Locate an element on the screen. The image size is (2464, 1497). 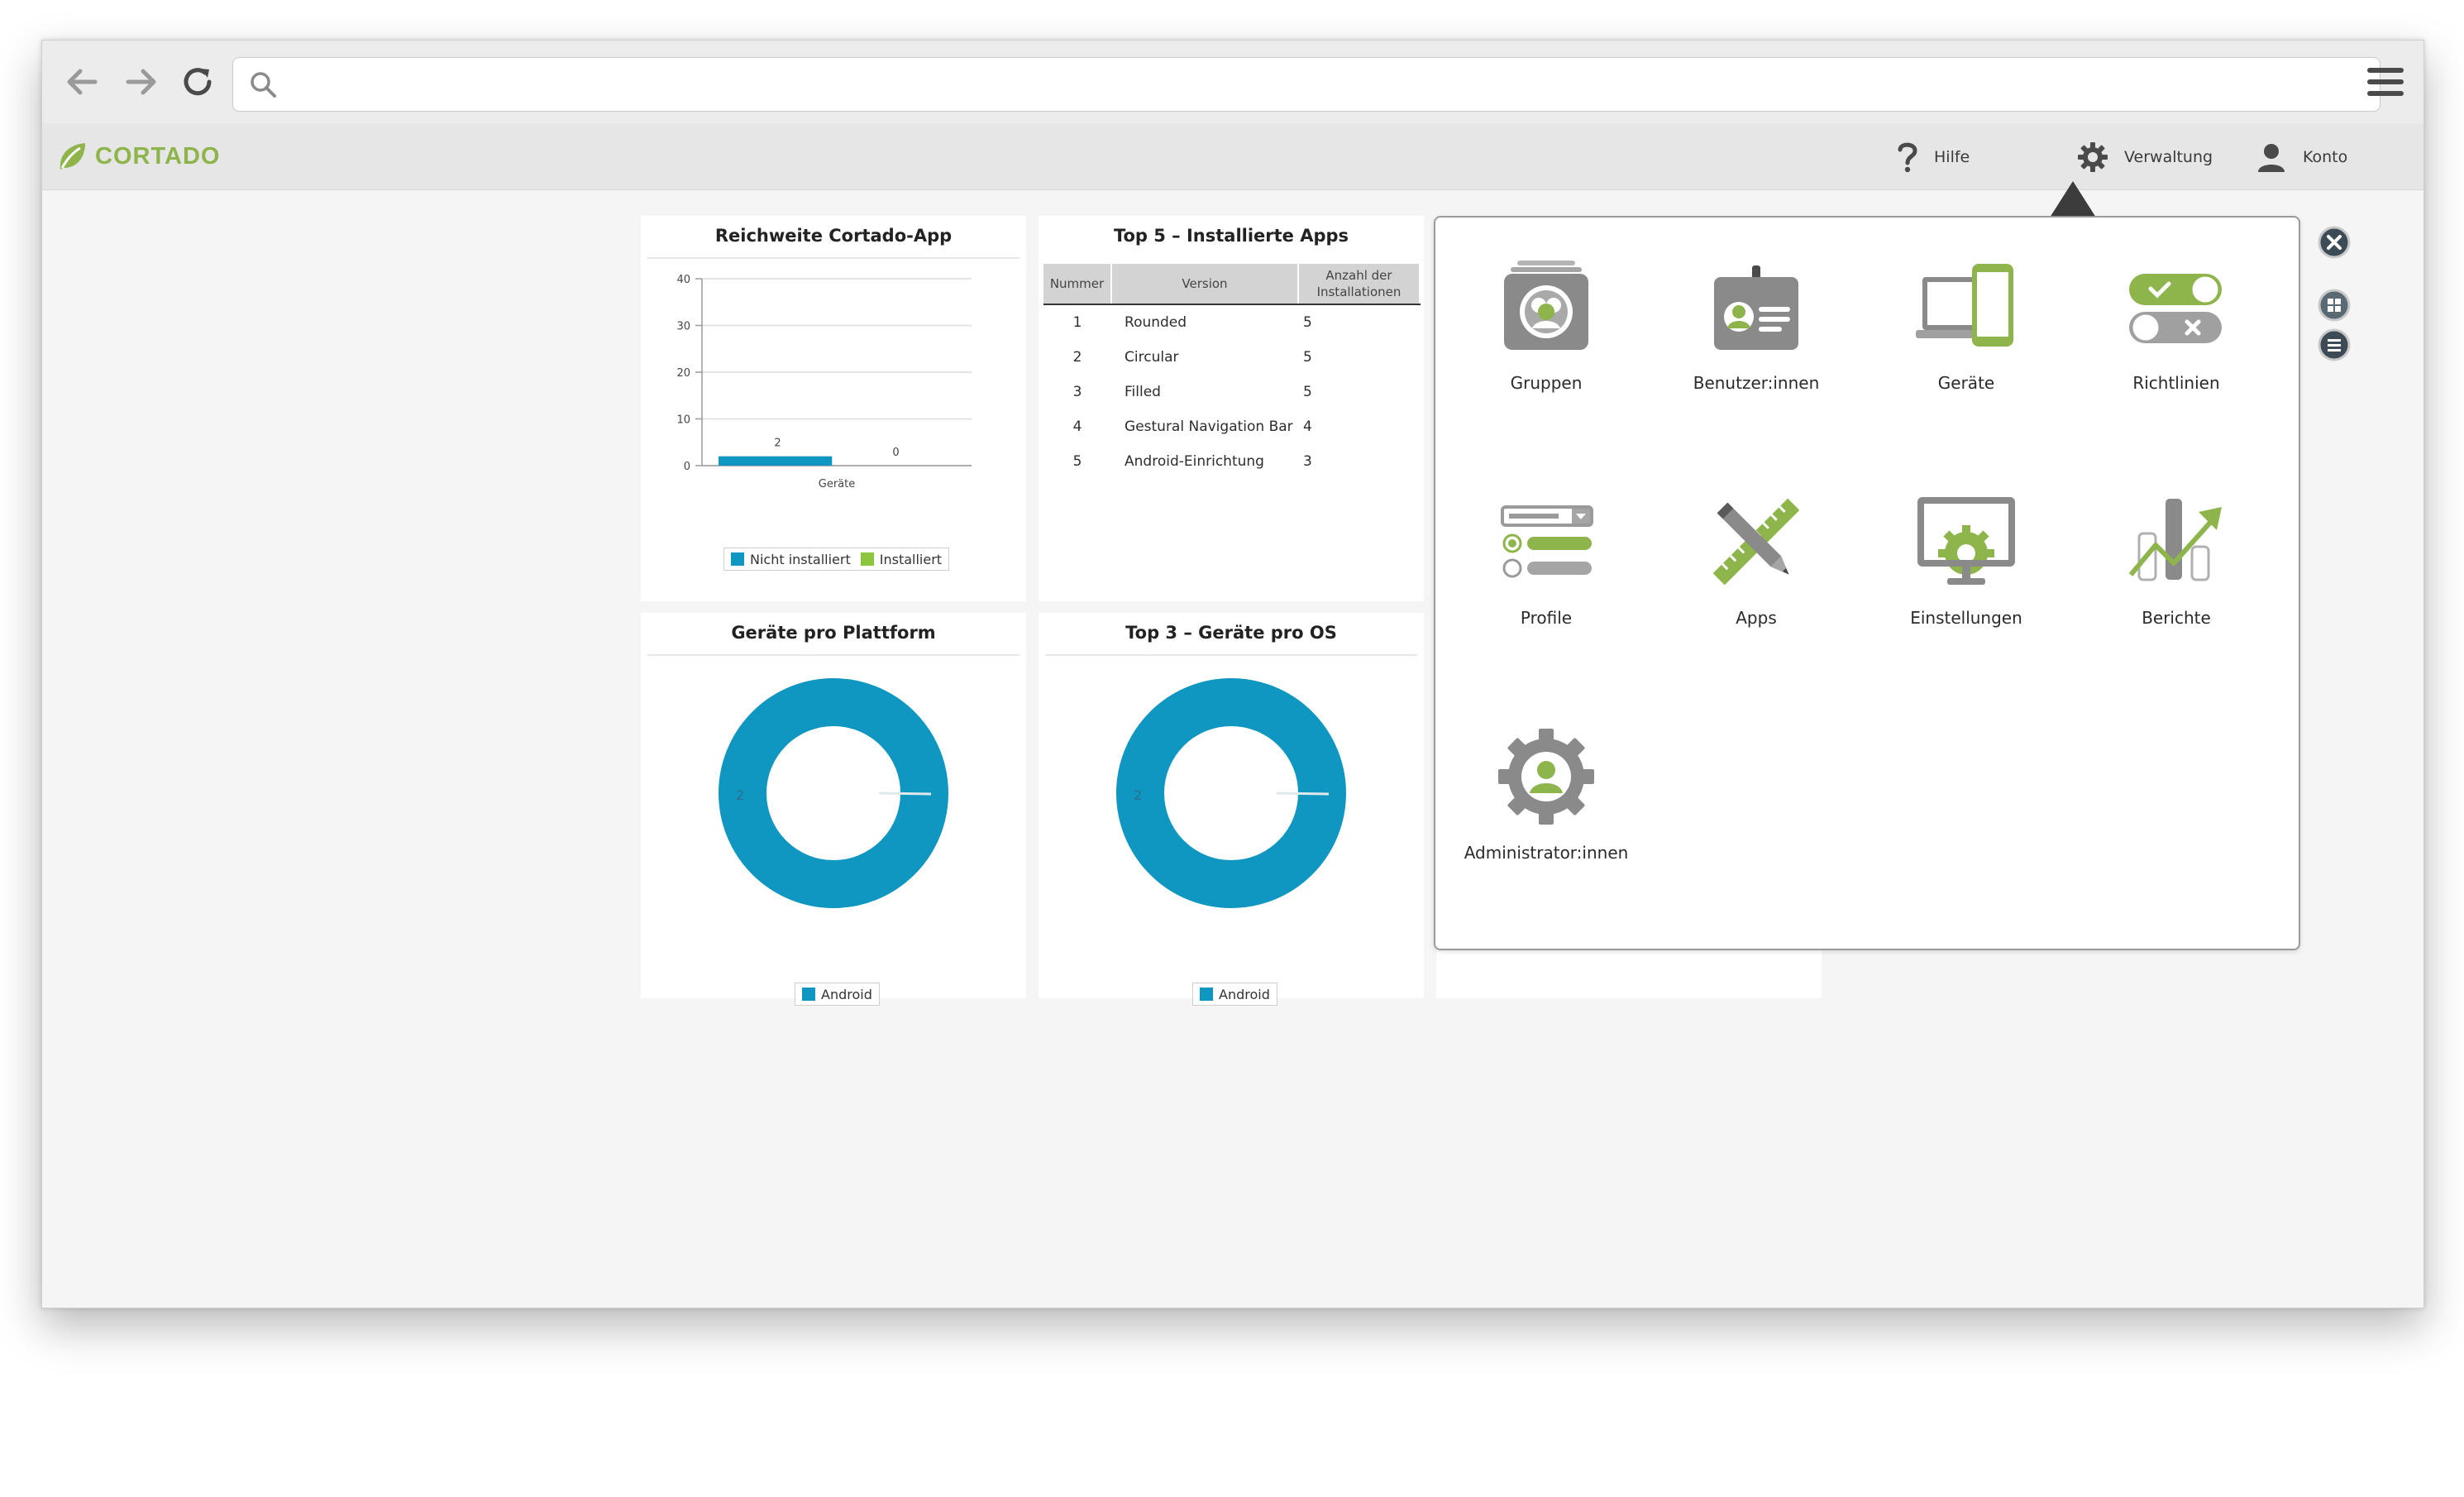
y-tick-label: 0 is located at coordinates (687, 467).